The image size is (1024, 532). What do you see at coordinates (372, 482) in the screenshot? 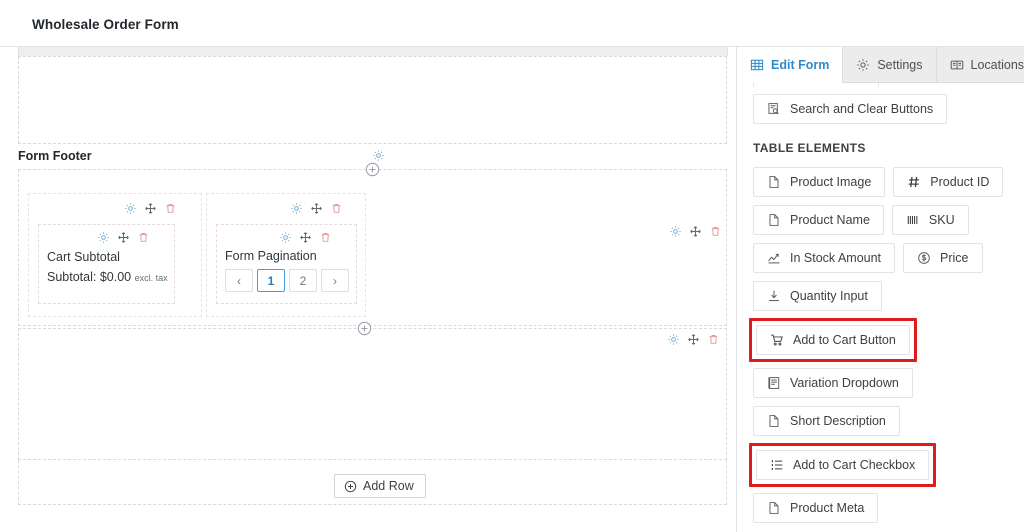
I see `canvas-footer-frame` at bounding box center [372, 482].